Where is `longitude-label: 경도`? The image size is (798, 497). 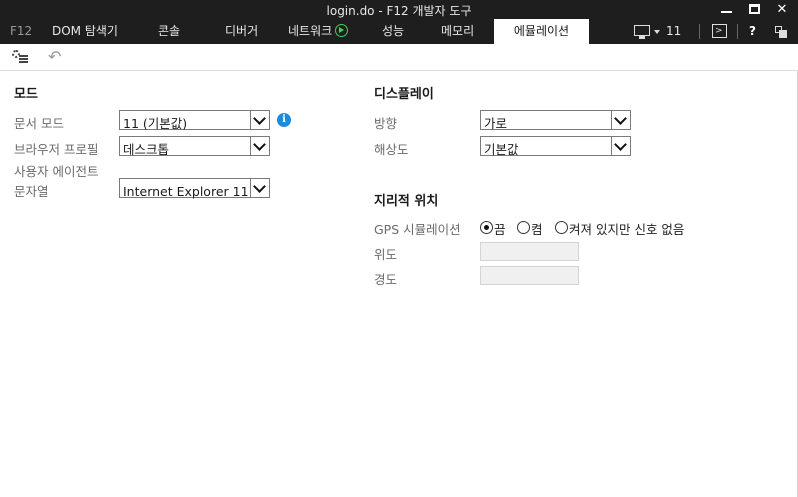 longitude-label: 경도 is located at coordinates (386, 279).